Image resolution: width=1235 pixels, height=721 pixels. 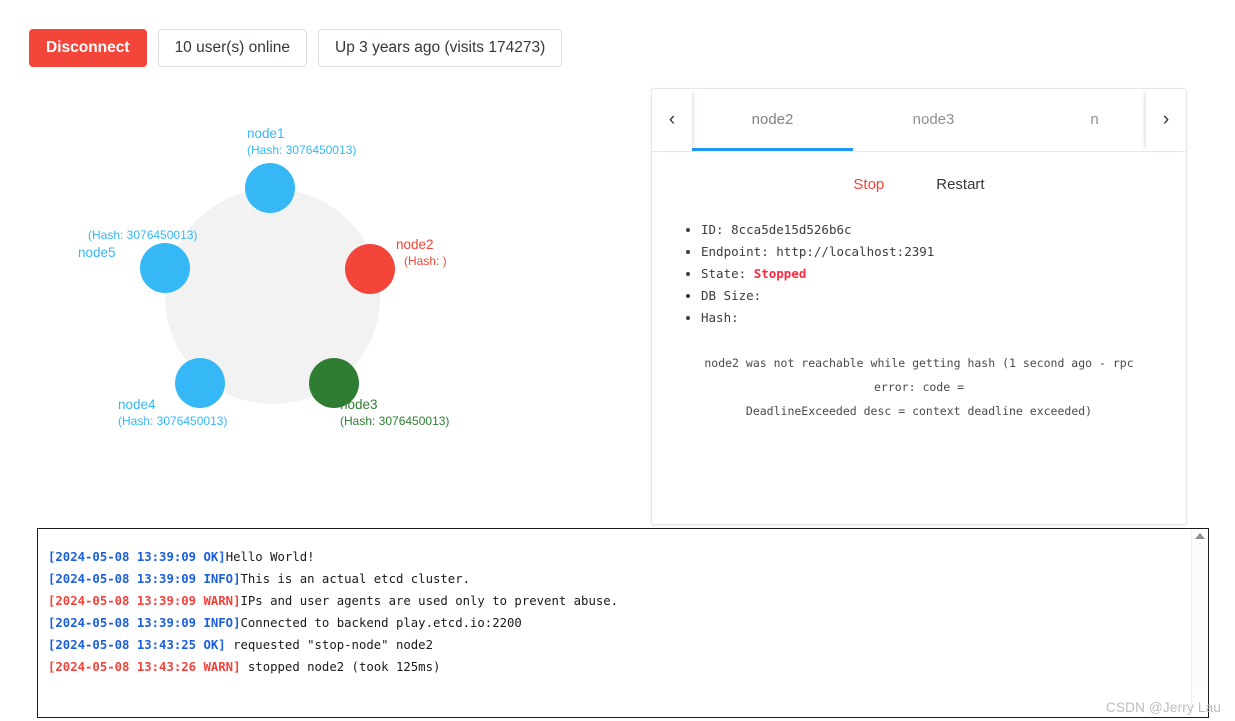 I want to click on log-message: requested "stop-node" node2, so click(x=329, y=645).